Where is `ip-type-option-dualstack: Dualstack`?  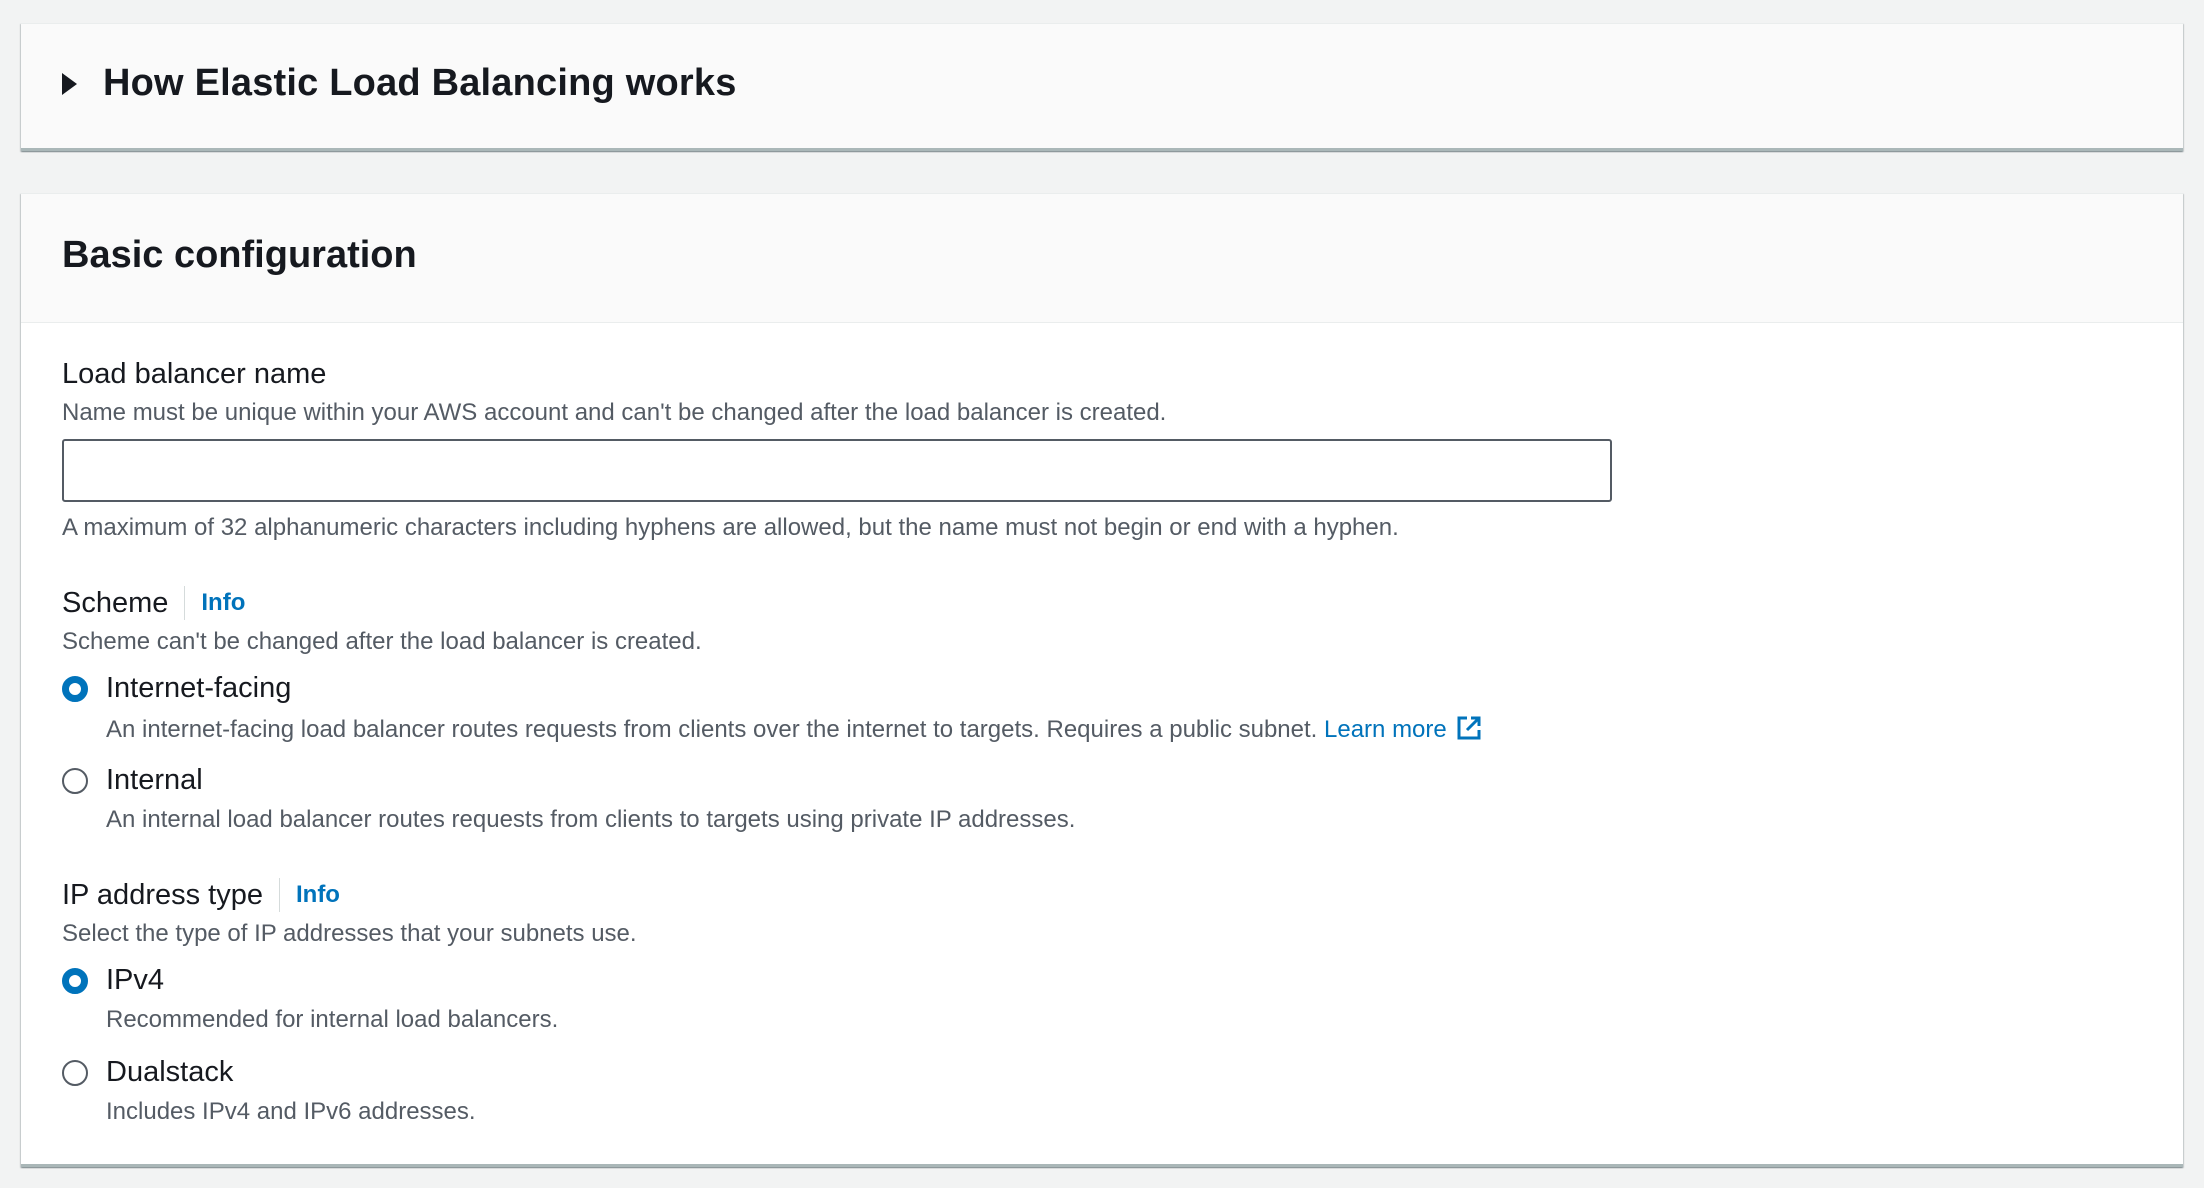
ip-type-option-dualstack: Dualstack is located at coordinates (147, 1072).